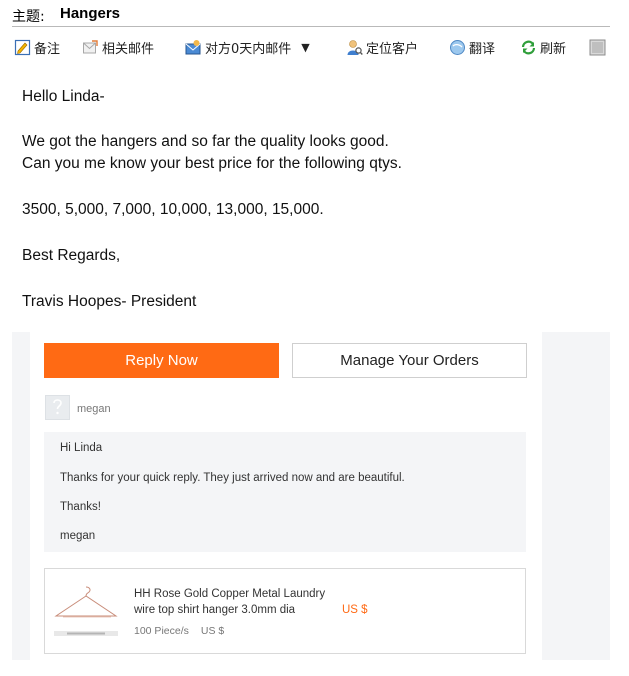 The image size is (629, 676). Describe the element at coordinates (94, 409) in the screenshot. I see `sender-name: megan` at that location.